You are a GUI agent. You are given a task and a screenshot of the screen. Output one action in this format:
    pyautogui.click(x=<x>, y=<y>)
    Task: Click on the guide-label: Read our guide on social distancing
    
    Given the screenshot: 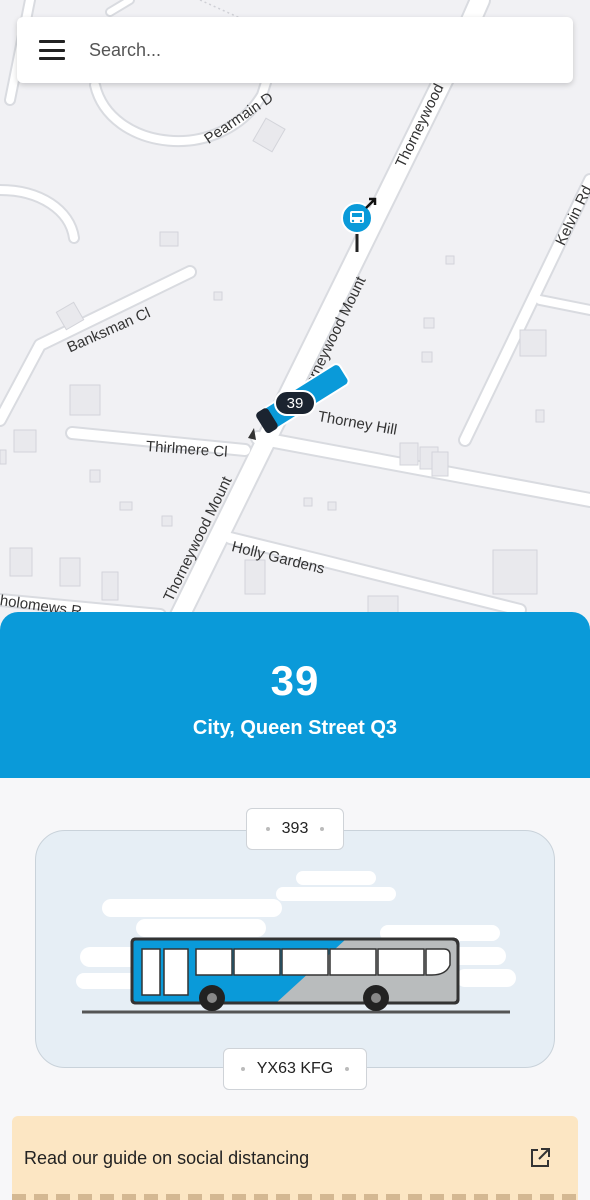 What is the action you would take?
    pyautogui.click(x=167, y=1157)
    